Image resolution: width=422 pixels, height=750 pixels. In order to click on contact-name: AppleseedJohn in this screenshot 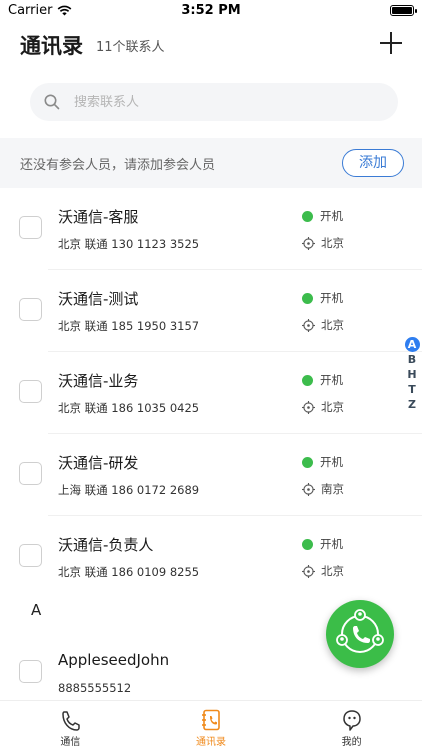, I will do `click(114, 660)`.